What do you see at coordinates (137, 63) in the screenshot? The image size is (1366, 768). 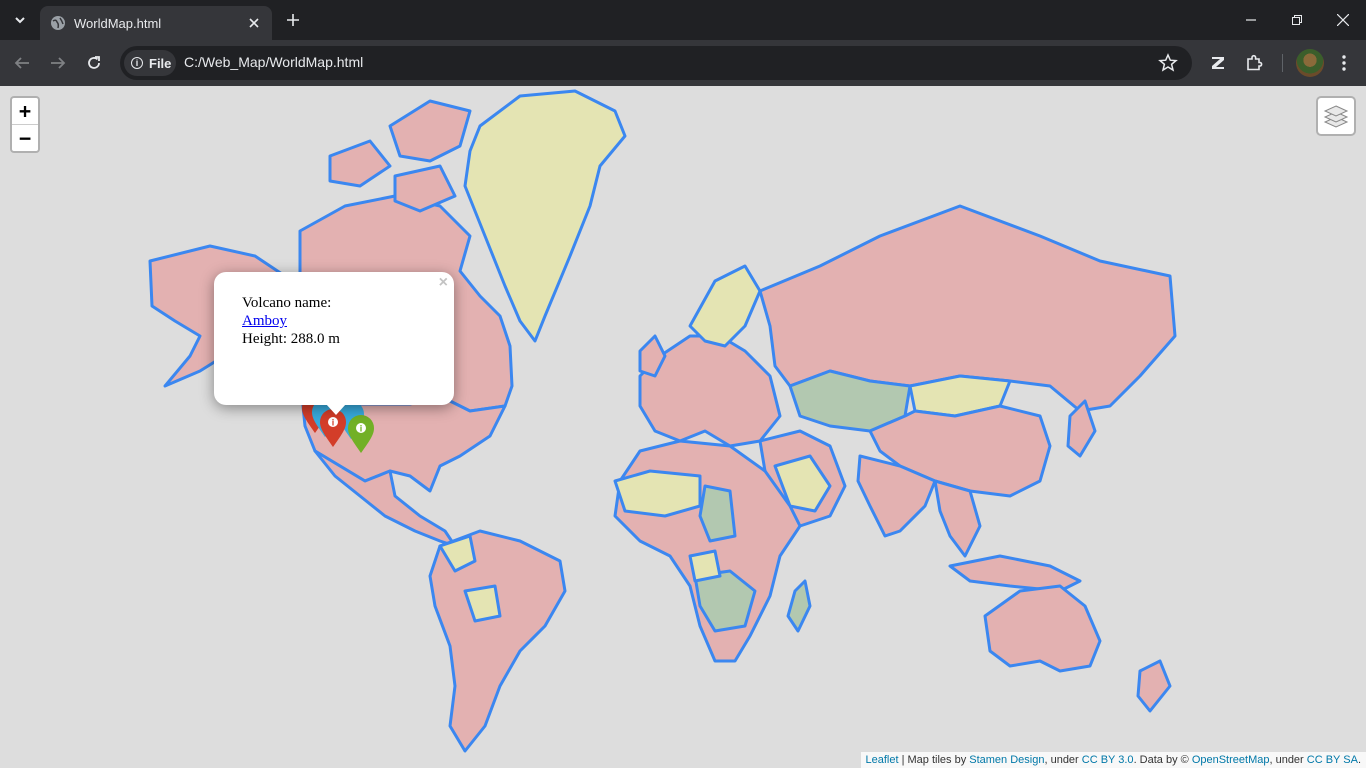 I see `info-icon: i` at bounding box center [137, 63].